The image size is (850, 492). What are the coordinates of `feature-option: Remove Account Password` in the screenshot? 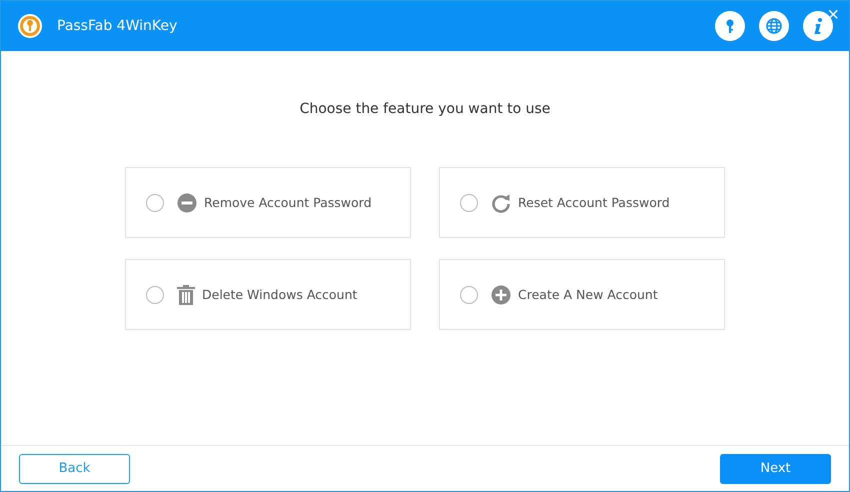 It's located at (268, 202).